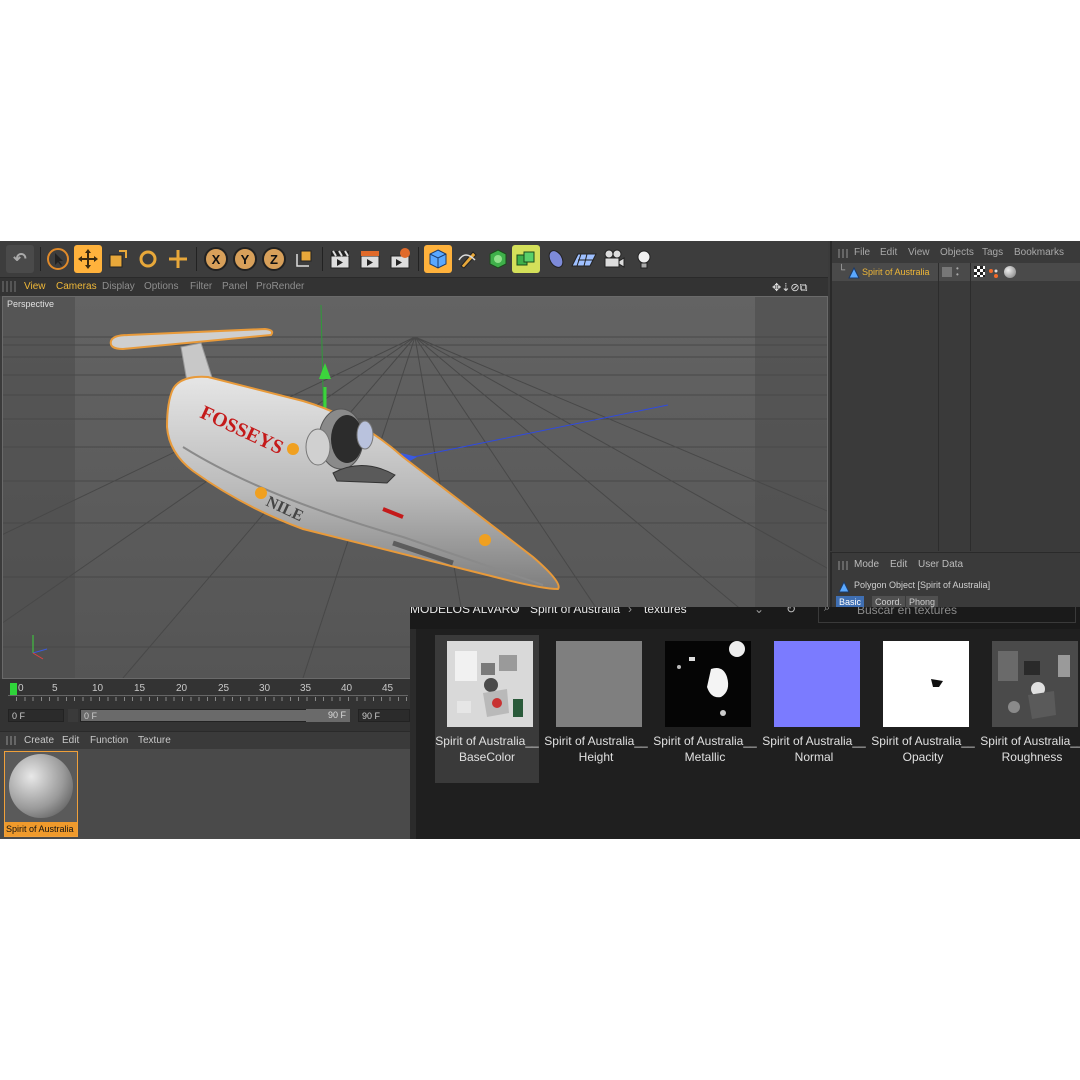 The height and width of the screenshot is (1080, 1080). What do you see at coordinates (862, 252) in the screenshot?
I see `menu-file: File` at bounding box center [862, 252].